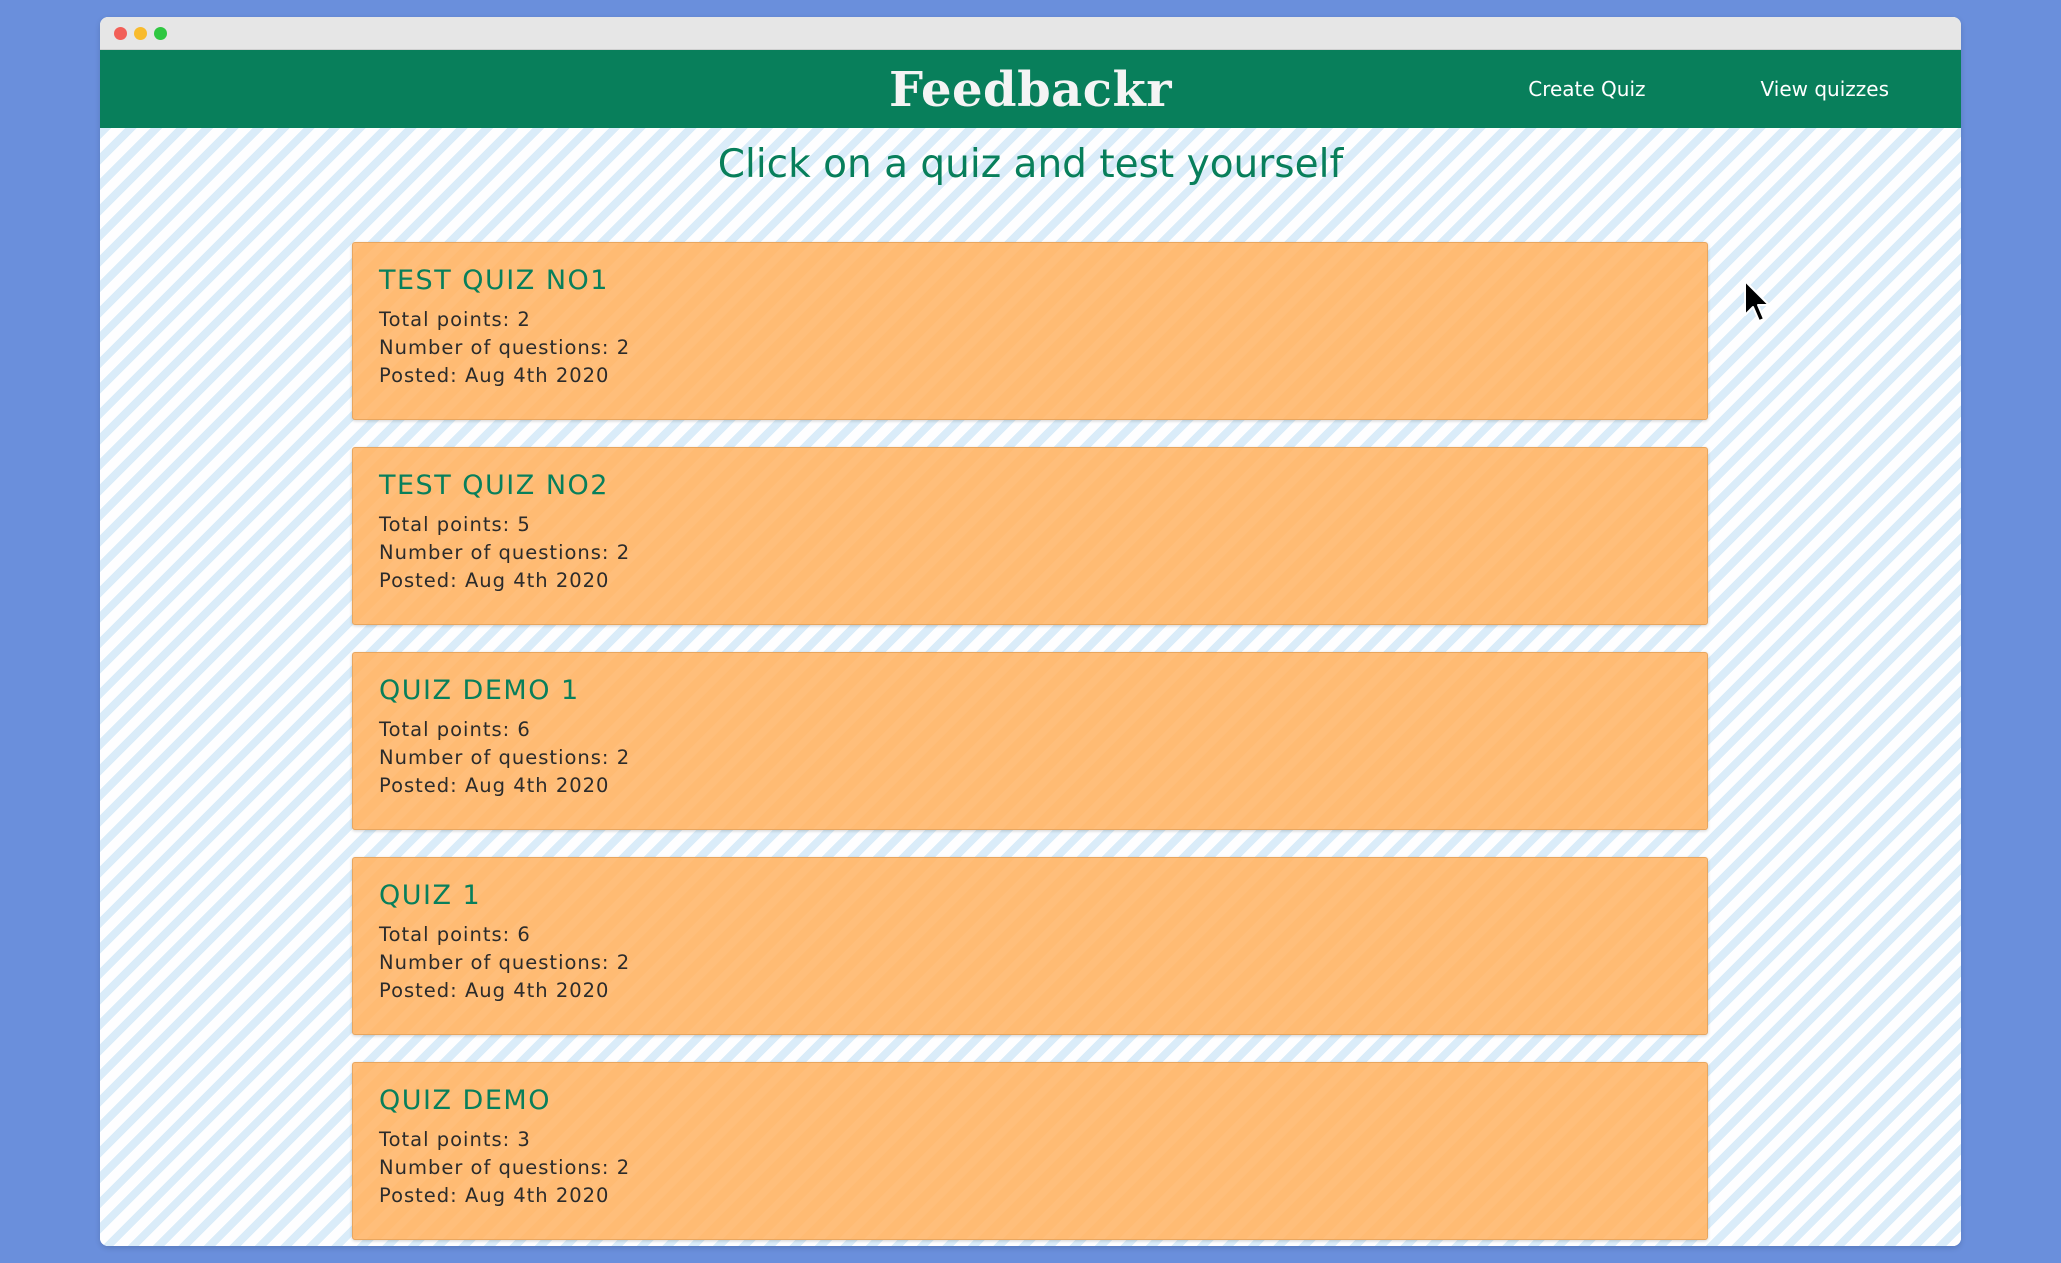 The height and width of the screenshot is (1263, 2061). Describe the element at coordinates (1030, 690) in the screenshot. I see `quiz-title: QUIZ DEMO 1` at that location.